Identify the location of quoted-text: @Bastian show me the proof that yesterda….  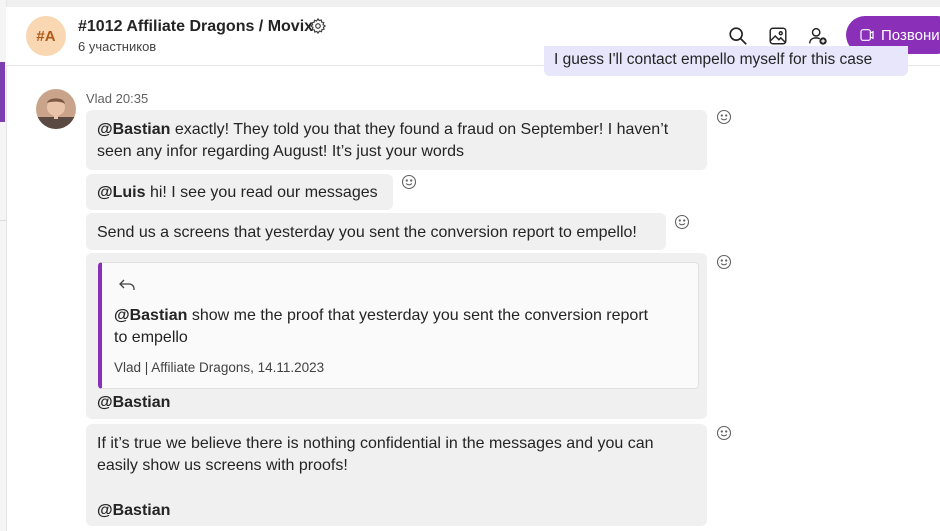
(381, 327).